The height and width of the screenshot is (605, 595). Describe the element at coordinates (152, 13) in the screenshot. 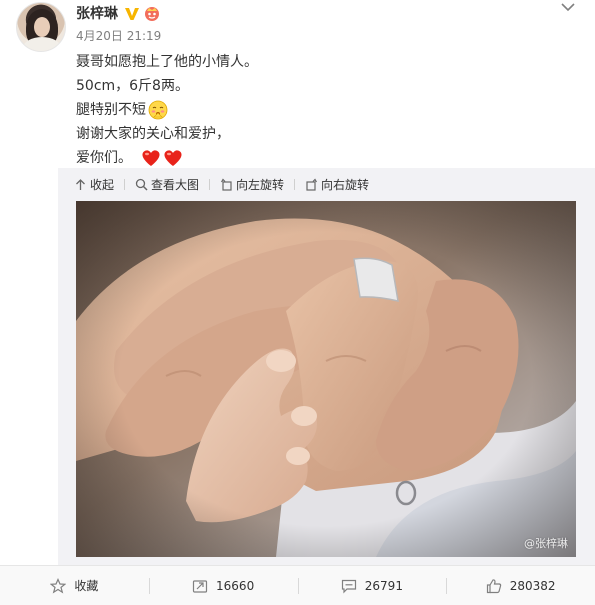

I see `vip-badge-icon` at that location.